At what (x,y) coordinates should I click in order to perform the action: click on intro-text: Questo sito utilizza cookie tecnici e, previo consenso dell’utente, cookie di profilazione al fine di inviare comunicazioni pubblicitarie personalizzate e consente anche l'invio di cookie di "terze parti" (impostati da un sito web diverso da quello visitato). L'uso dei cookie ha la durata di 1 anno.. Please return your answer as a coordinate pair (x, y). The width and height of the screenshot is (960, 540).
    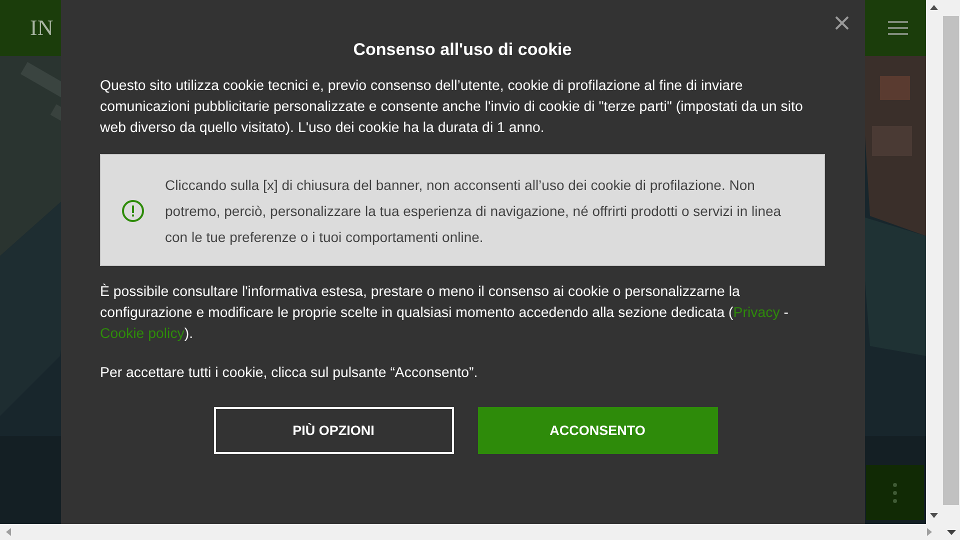
    Looking at the image, I should click on (452, 107).